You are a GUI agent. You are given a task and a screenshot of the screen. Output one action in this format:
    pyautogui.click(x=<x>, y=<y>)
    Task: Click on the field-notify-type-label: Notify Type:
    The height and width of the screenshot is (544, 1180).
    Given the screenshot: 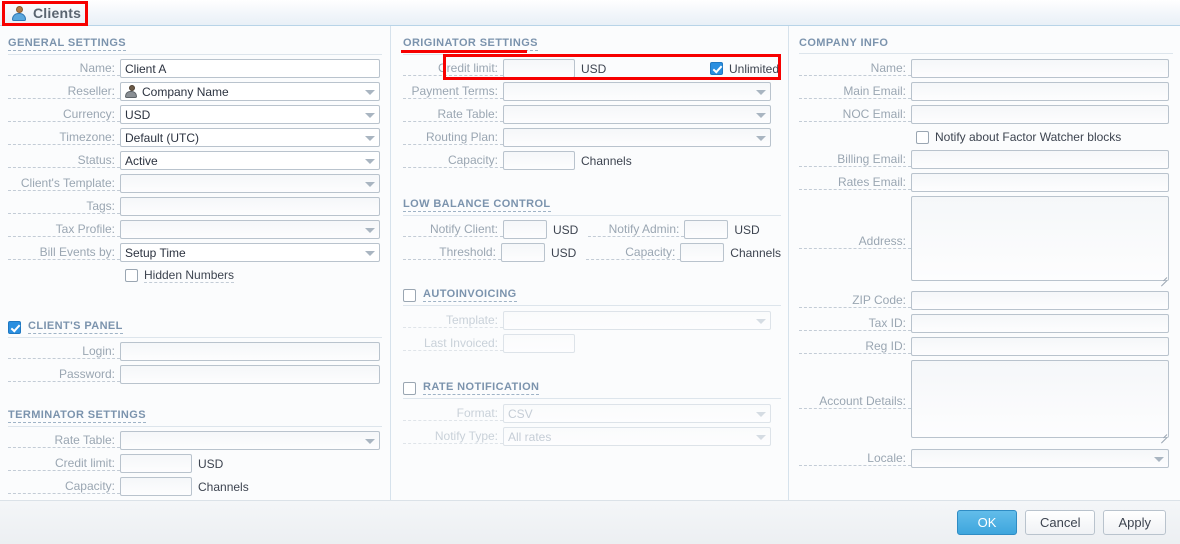 What is the action you would take?
    pyautogui.click(x=453, y=436)
    